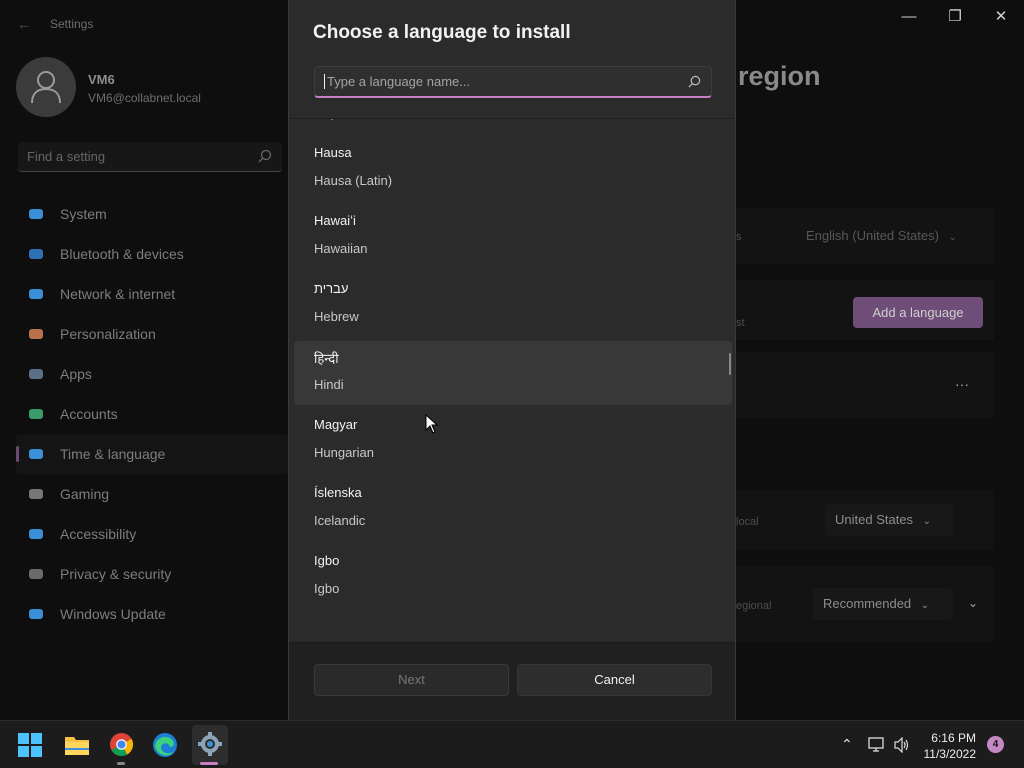 The width and height of the screenshot is (1024, 768). What do you see at coordinates (116, 574) in the screenshot?
I see `sidebar-item-label: Privacy & security` at bounding box center [116, 574].